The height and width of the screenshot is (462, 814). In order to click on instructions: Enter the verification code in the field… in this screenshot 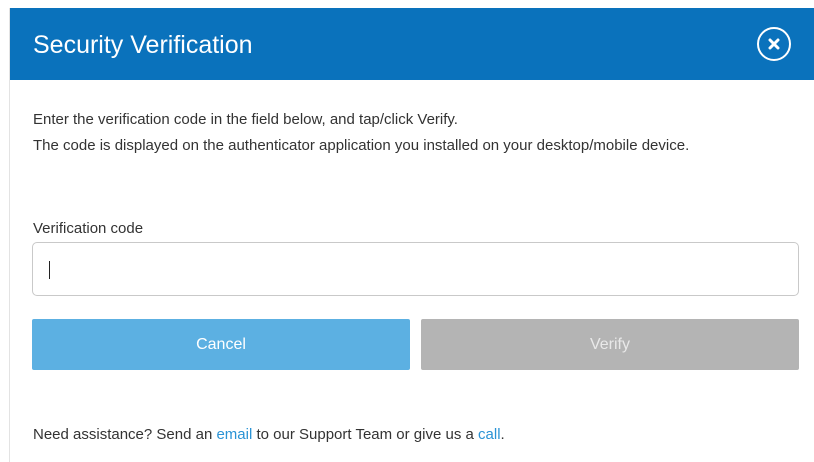, I will do `click(418, 133)`.